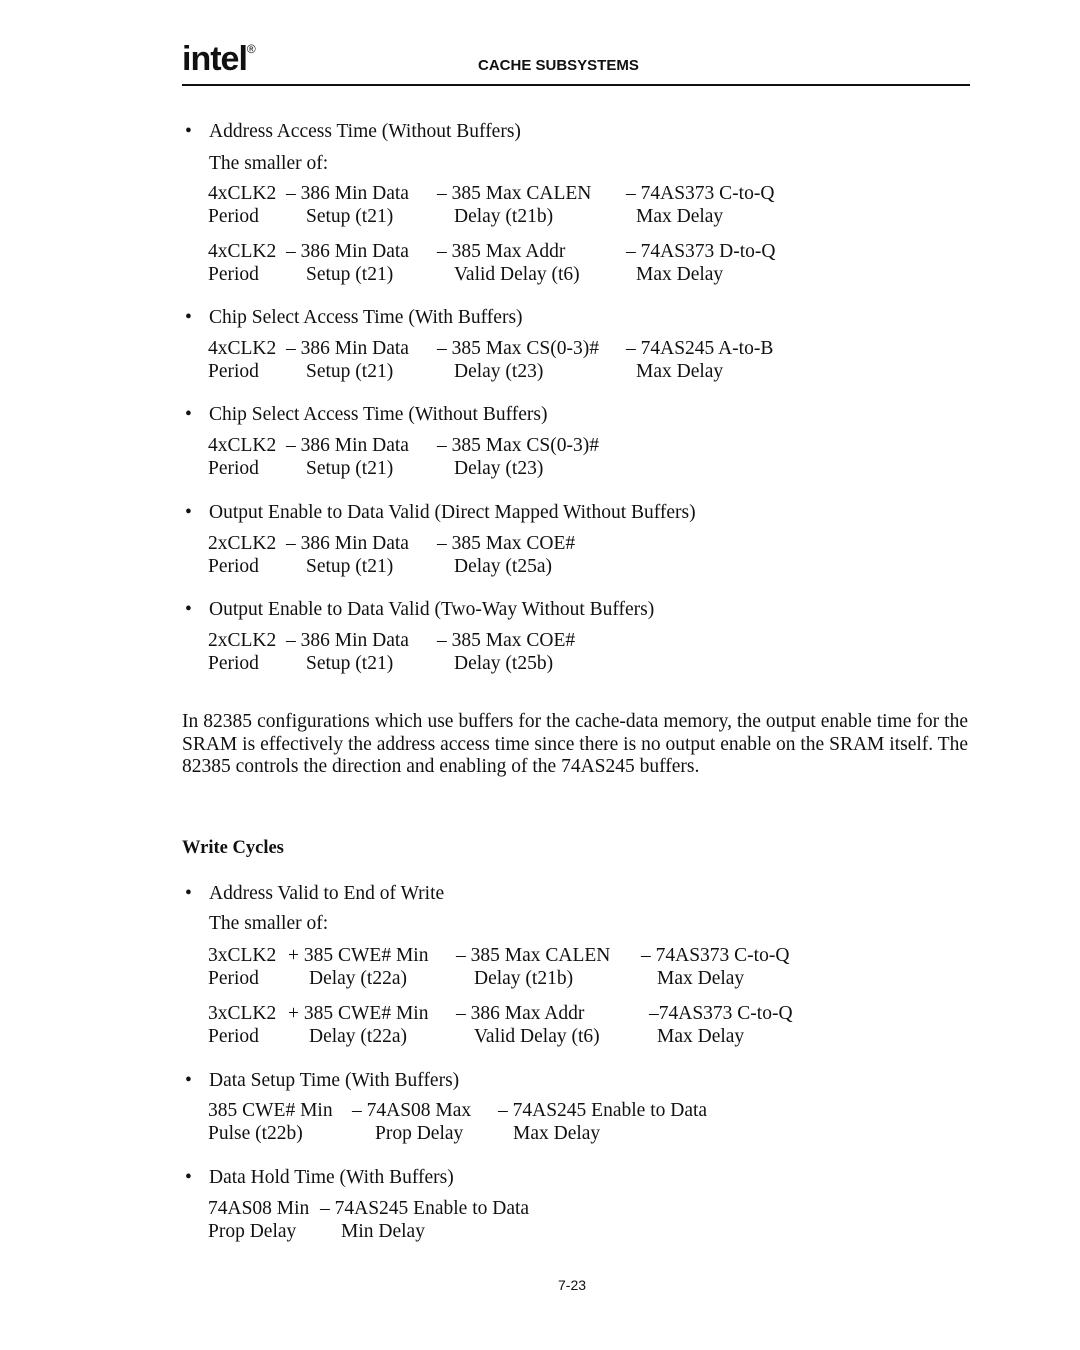 This screenshot has width=1080, height=1350. I want to click on header-rule, so click(576, 85).